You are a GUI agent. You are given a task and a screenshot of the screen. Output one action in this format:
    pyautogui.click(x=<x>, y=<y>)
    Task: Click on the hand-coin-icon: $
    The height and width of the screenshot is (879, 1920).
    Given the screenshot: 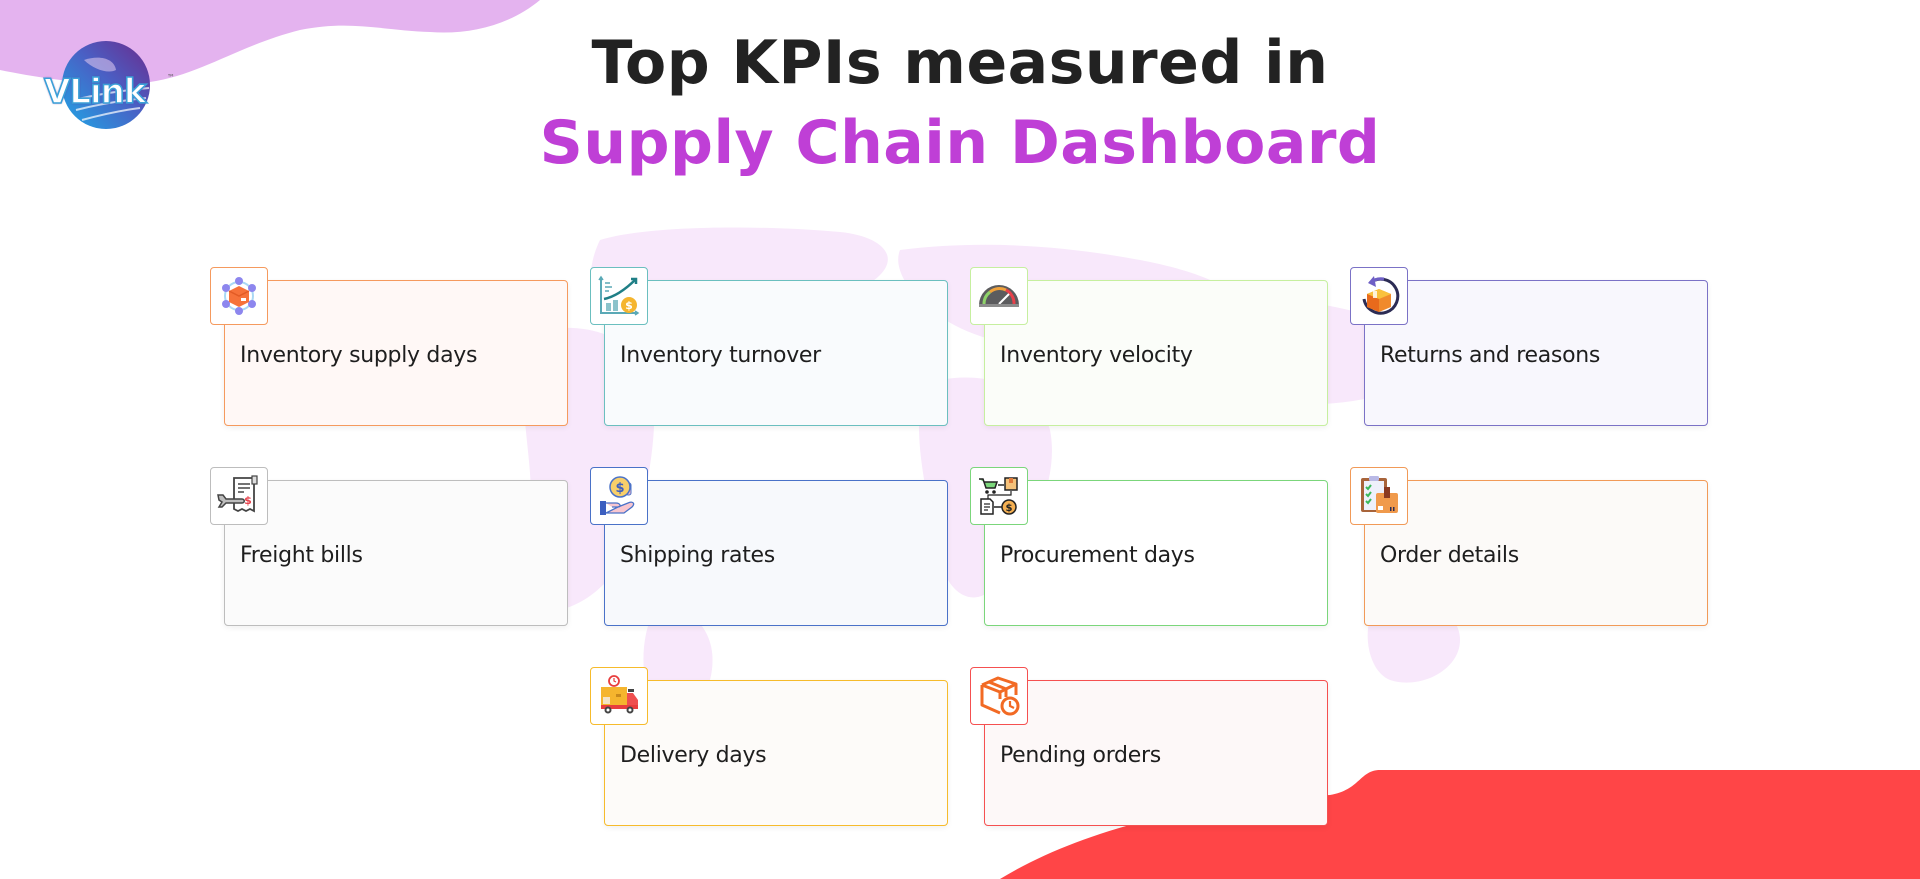 What is the action you would take?
    pyautogui.click(x=619, y=496)
    